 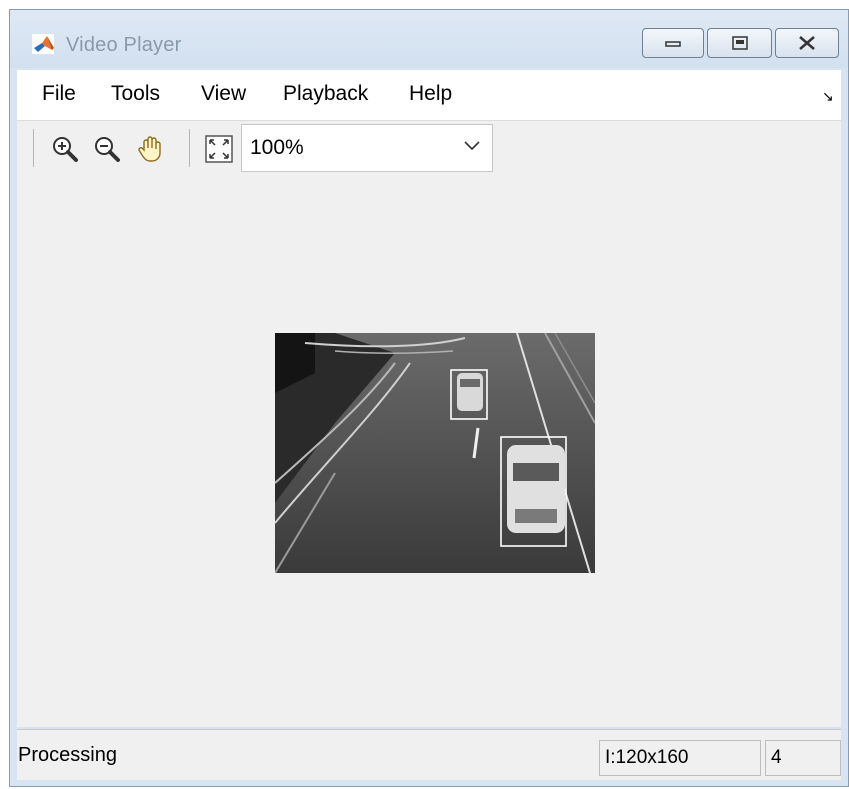 I want to click on minimize-icon, so click(x=673, y=44).